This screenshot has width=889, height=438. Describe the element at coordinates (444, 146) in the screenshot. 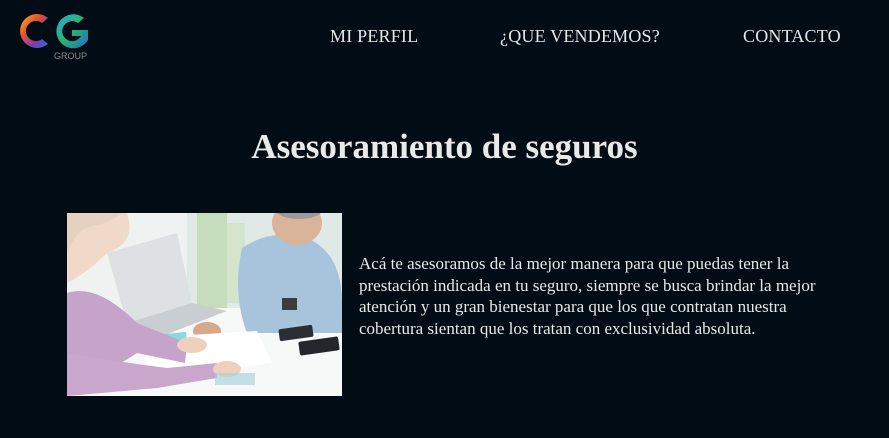

I see `page-title: Asesoramiento de seguros` at that location.